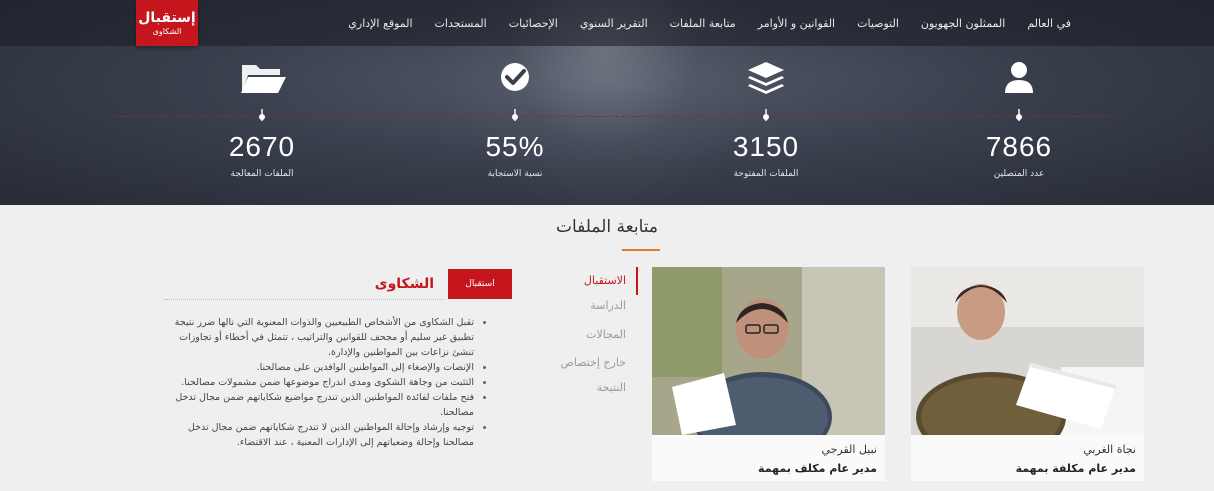 This screenshot has height=491, width=1214. What do you see at coordinates (766, 174) in the screenshot?
I see `stat-label: الملفات المفتوحة` at bounding box center [766, 174].